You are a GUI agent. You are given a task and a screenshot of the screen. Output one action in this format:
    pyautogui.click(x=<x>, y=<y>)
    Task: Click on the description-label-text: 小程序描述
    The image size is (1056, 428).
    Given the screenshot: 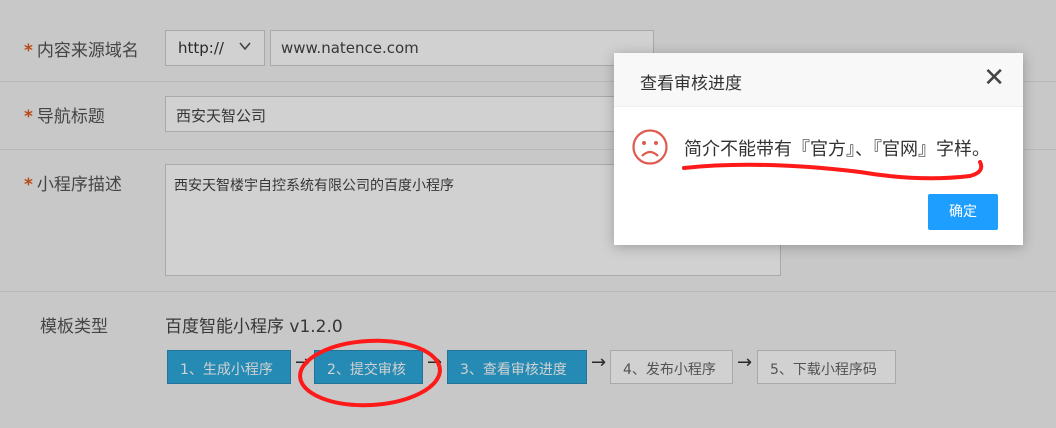 What is the action you would take?
    pyautogui.click(x=79, y=185)
    